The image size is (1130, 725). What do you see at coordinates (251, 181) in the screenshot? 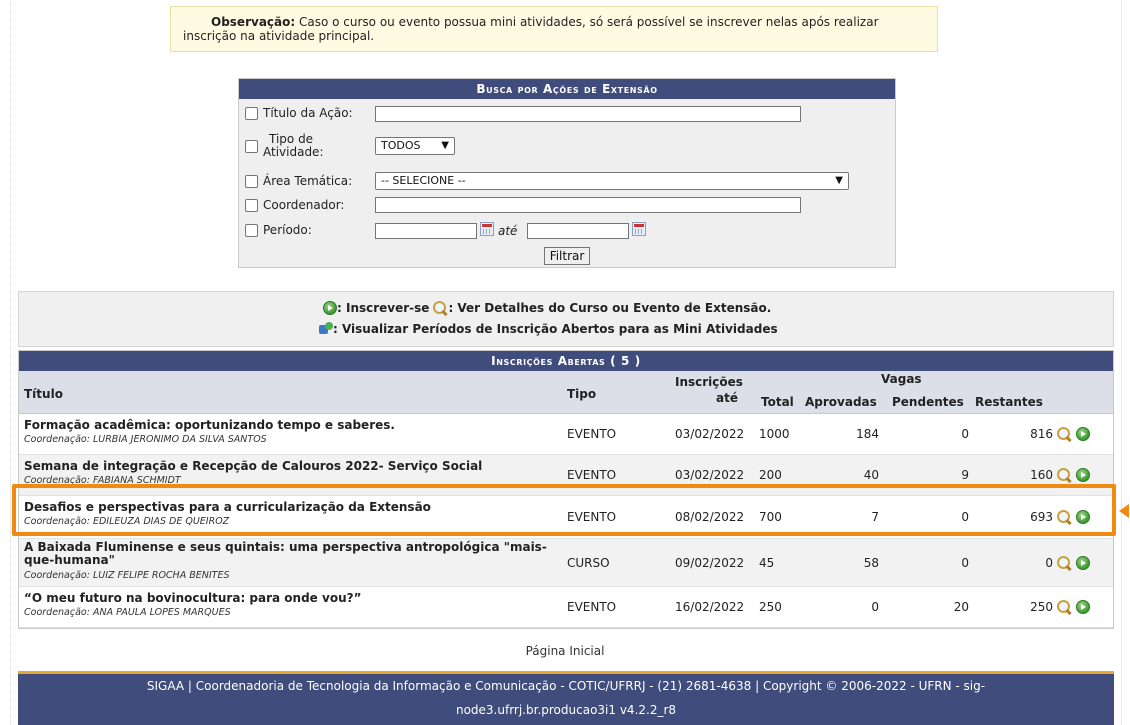
I see `area-checkbox` at bounding box center [251, 181].